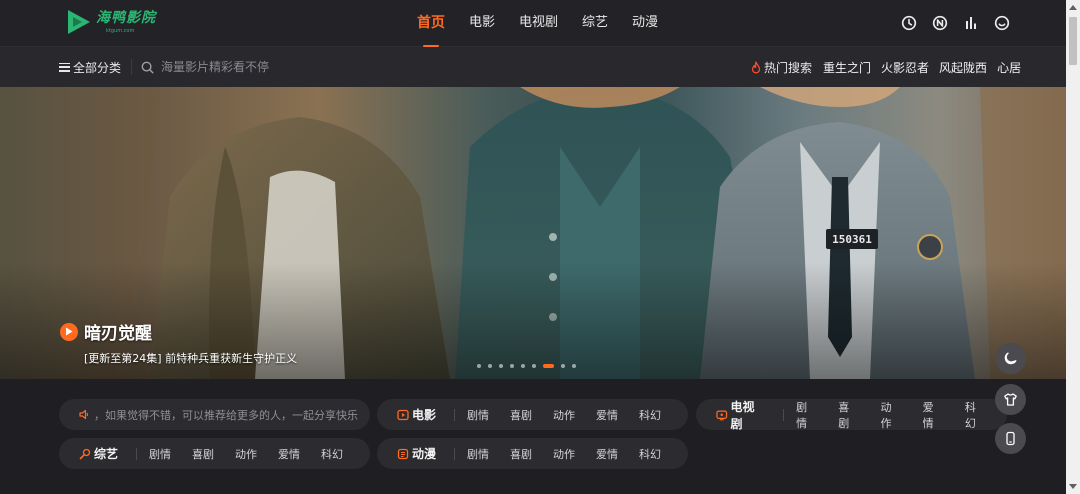 The height and width of the screenshot is (494, 1080). Describe the element at coordinates (416, 414) in the screenshot. I see `category-title-movies: 电影` at that location.